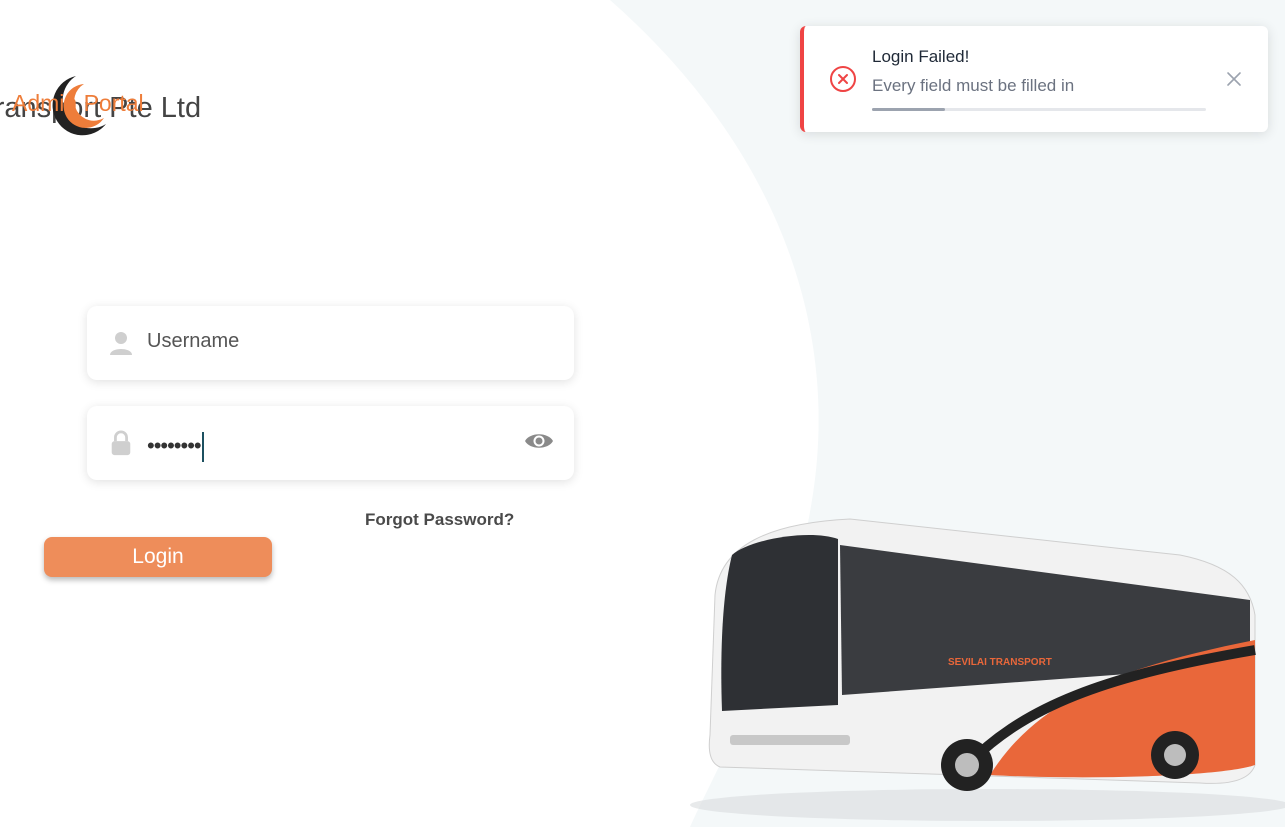 Image resolution: width=1285 pixels, height=827 pixels. I want to click on brand-logo: ai Transport Pte Ltd Admin Portal, so click(150, 105).